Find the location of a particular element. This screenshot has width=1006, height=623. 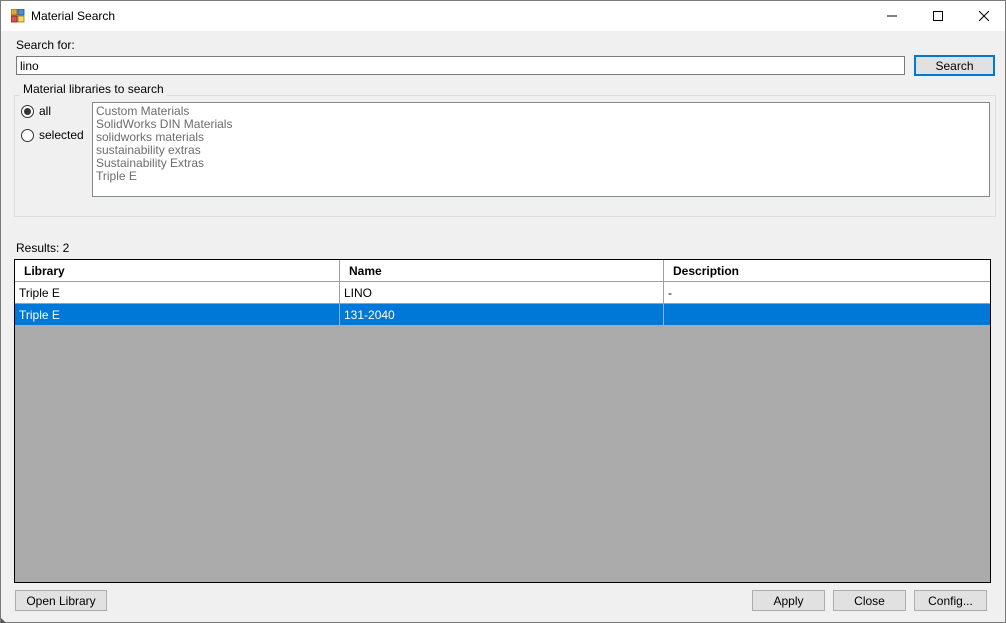

close-window-button is located at coordinates (983, 16).